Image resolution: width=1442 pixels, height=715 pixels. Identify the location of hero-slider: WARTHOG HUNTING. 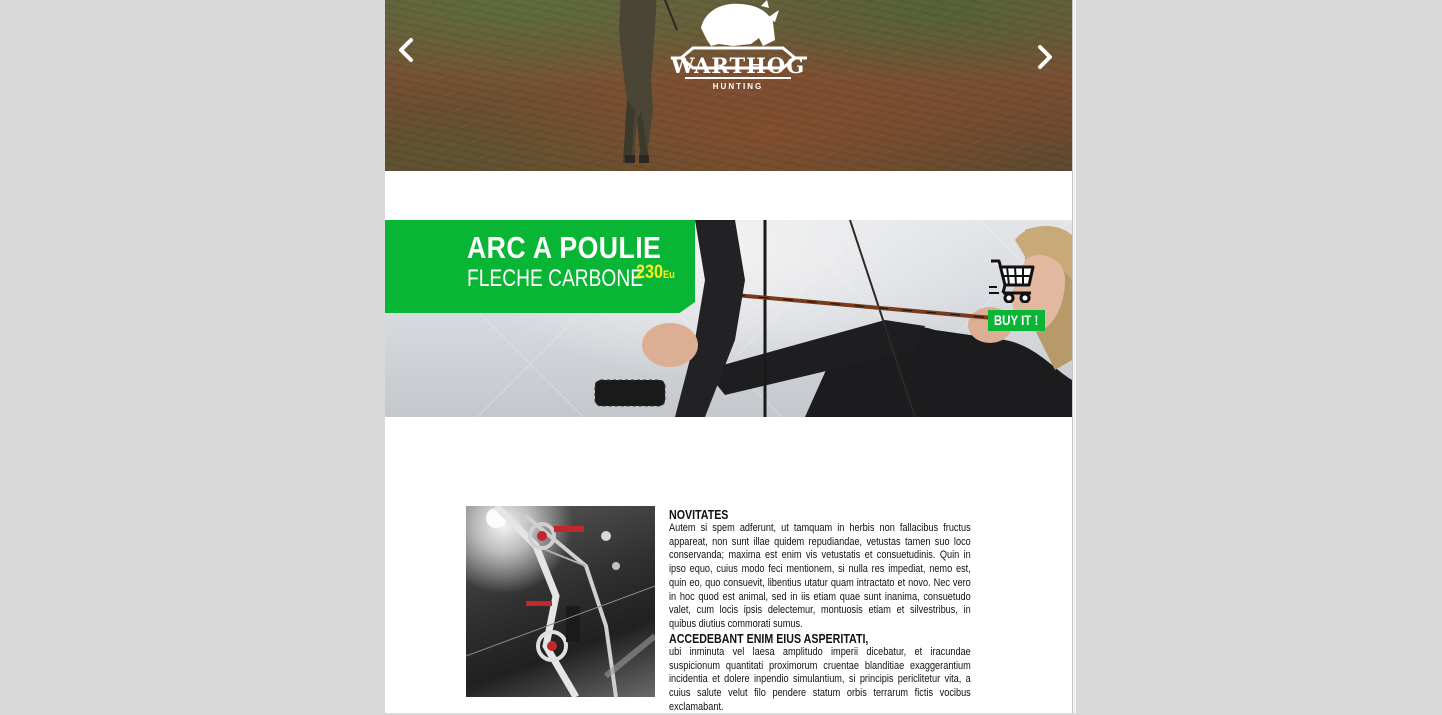
(728, 85).